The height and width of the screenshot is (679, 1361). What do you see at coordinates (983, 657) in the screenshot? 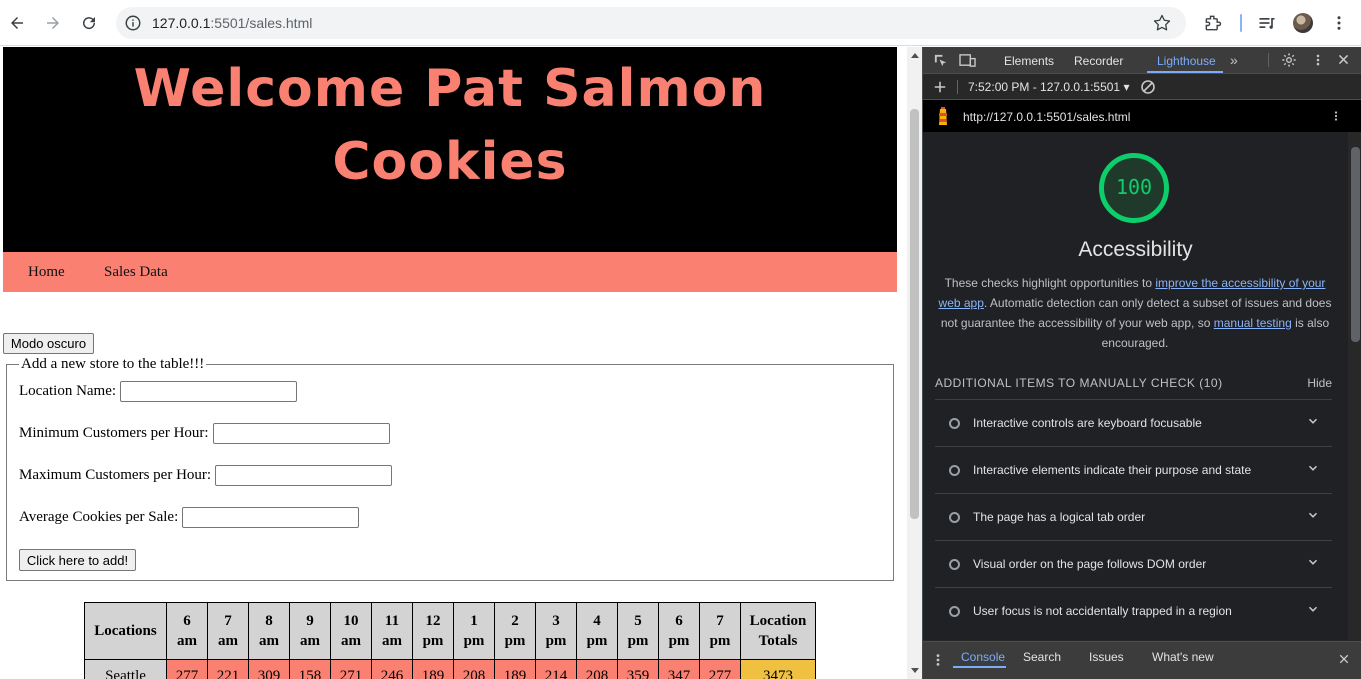
I see `drawer-tab-console: Console` at bounding box center [983, 657].